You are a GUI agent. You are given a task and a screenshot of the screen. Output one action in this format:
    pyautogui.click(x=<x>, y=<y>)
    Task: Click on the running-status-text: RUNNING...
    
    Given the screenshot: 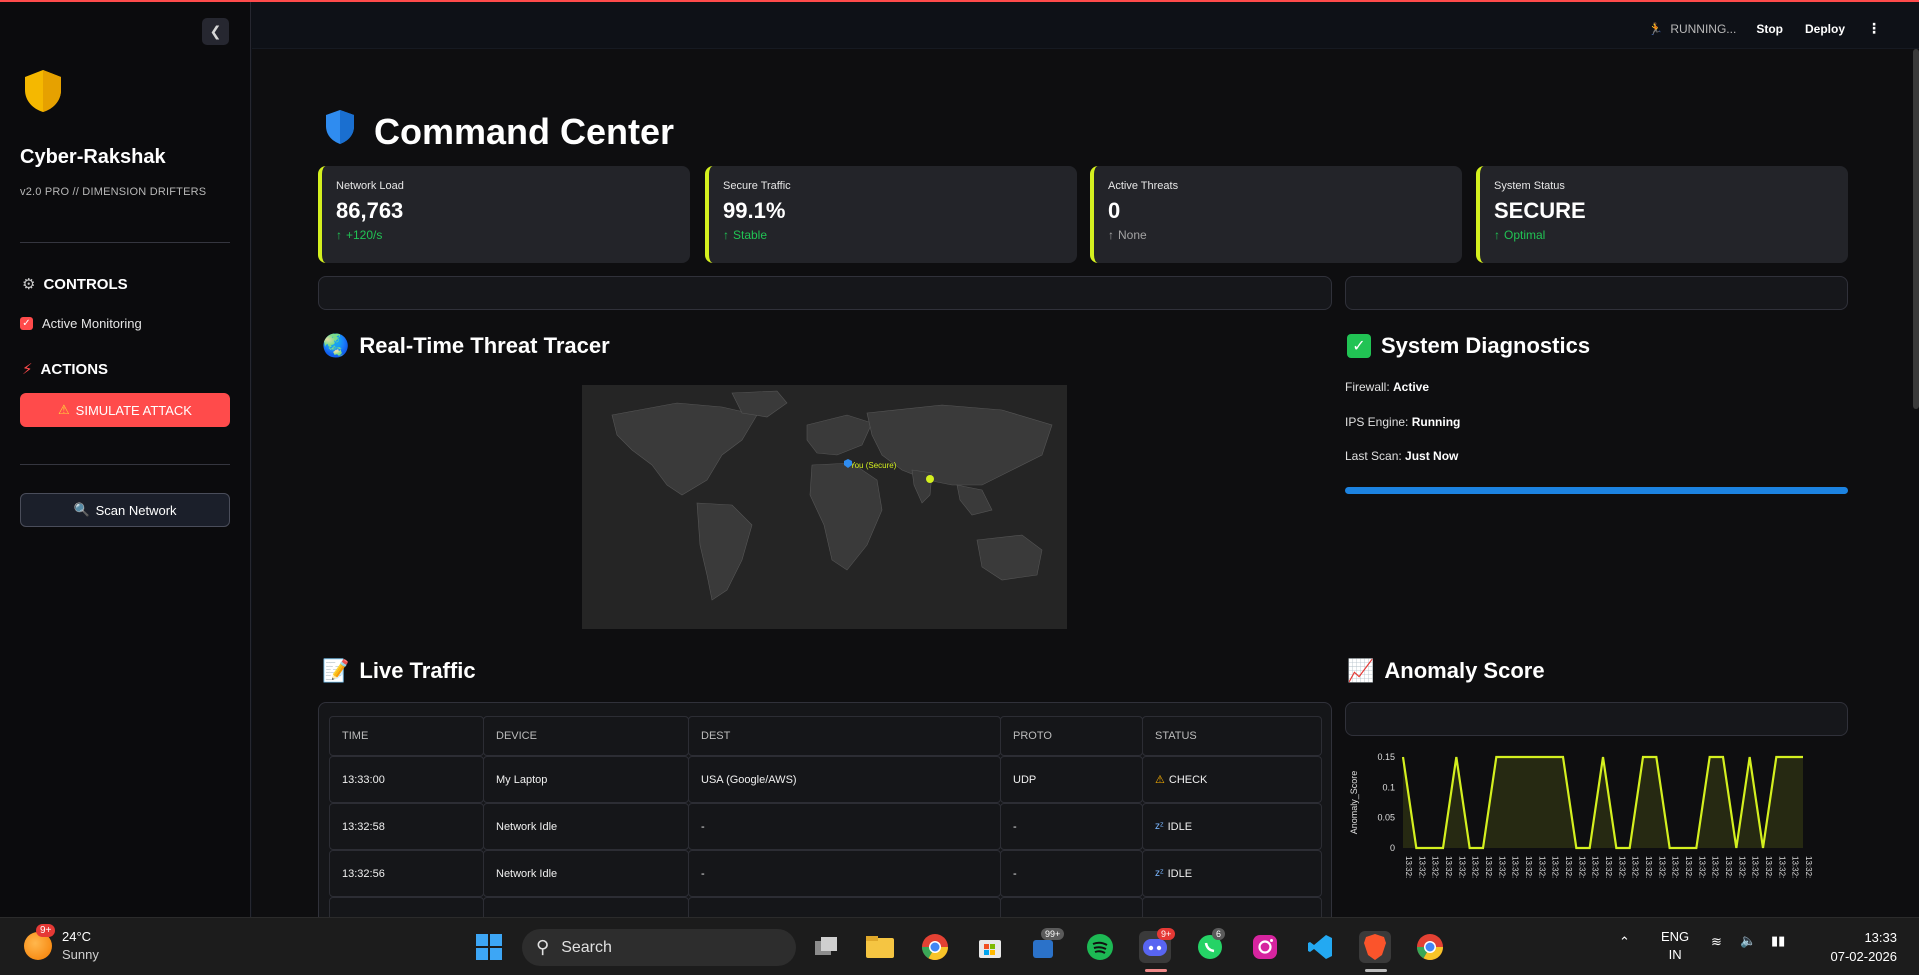 What is the action you would take?
    pyautogui.click(x=1703, y=28)
    